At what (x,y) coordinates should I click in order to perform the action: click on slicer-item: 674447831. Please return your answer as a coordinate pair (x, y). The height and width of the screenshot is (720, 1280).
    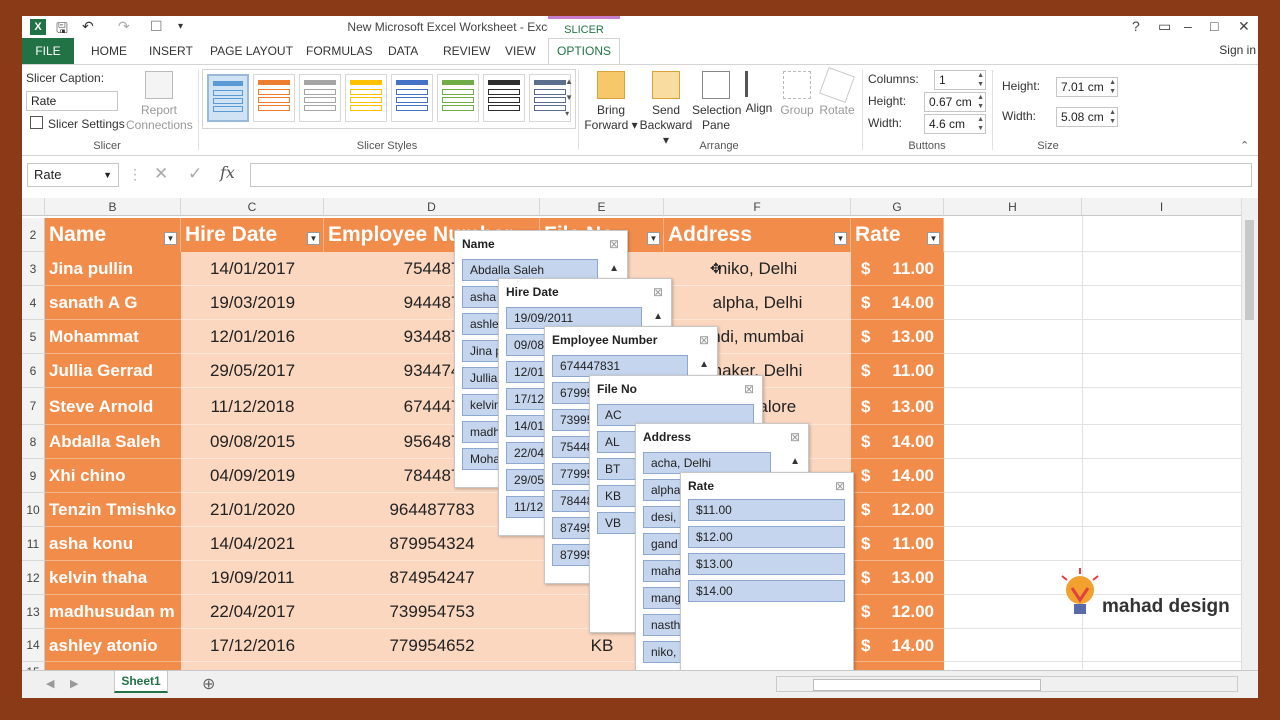
    Looking at the image, I should click on (620, 366).